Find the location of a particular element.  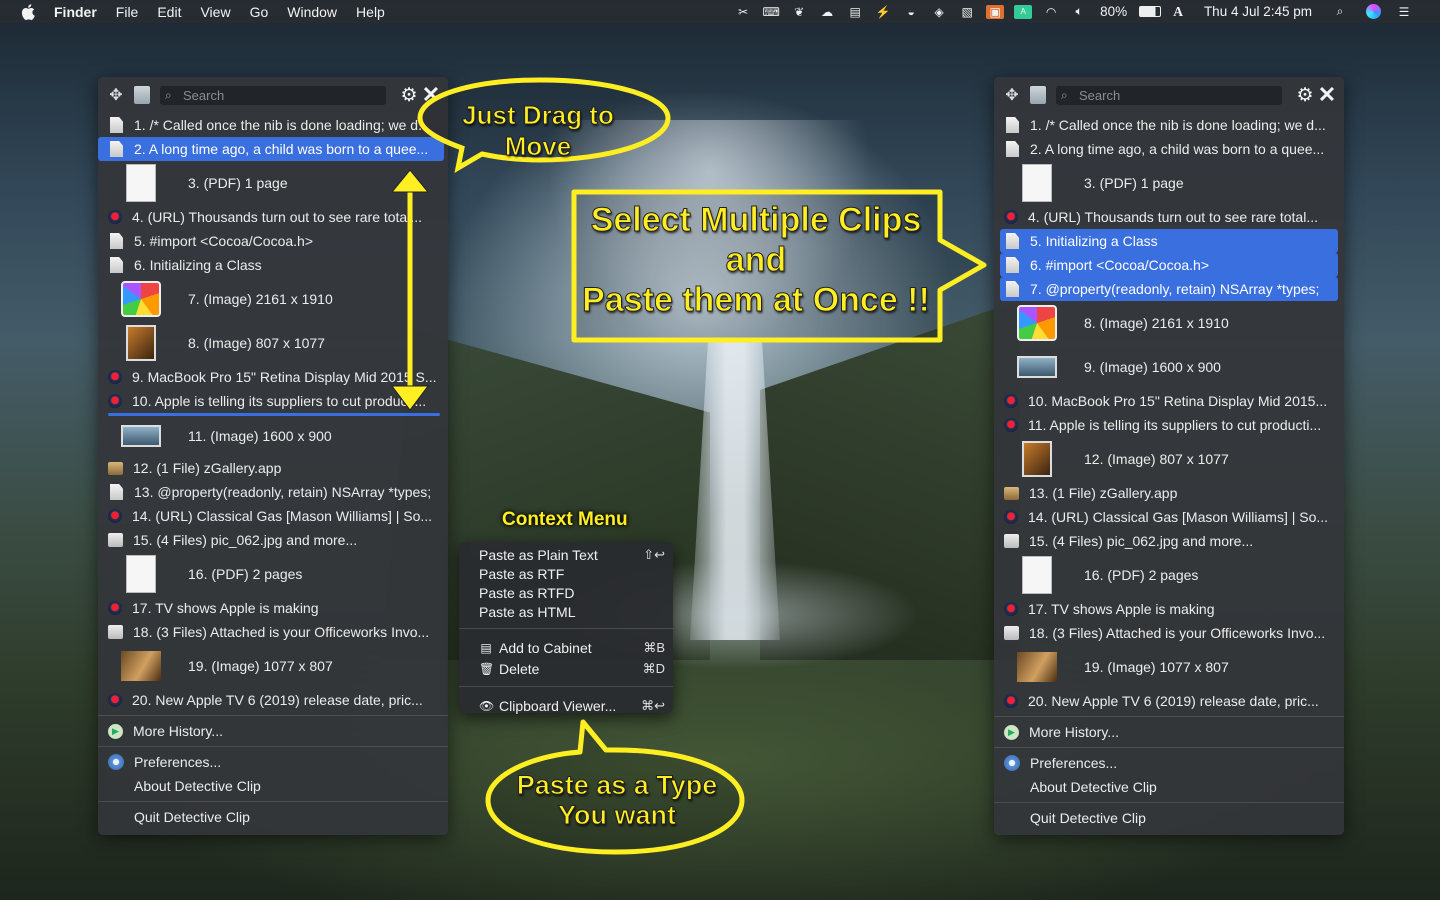

scissors-icon: ✂ is located at coordinates (743, 12).